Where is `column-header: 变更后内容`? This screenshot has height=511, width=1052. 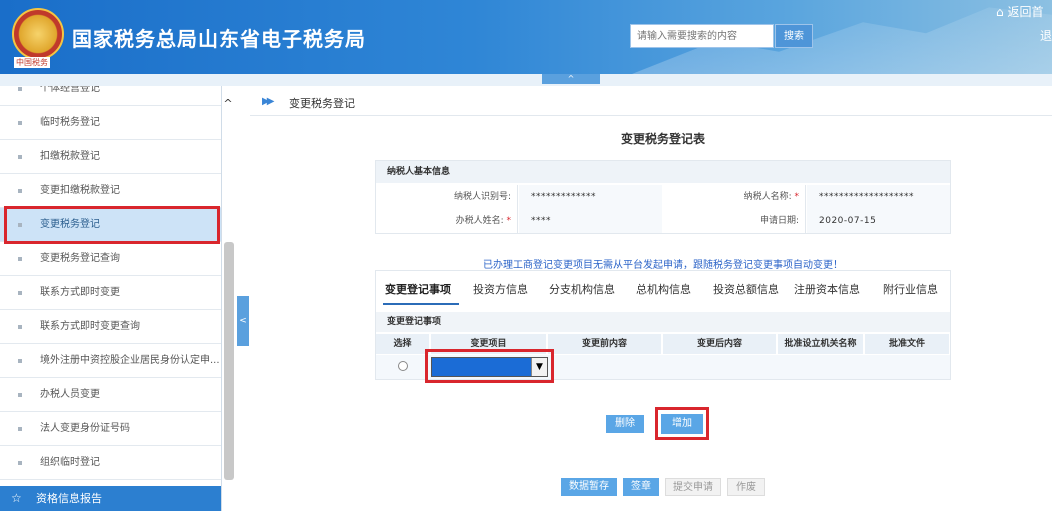 column-header: 变更后内容 is located at coordinates (720, 344).